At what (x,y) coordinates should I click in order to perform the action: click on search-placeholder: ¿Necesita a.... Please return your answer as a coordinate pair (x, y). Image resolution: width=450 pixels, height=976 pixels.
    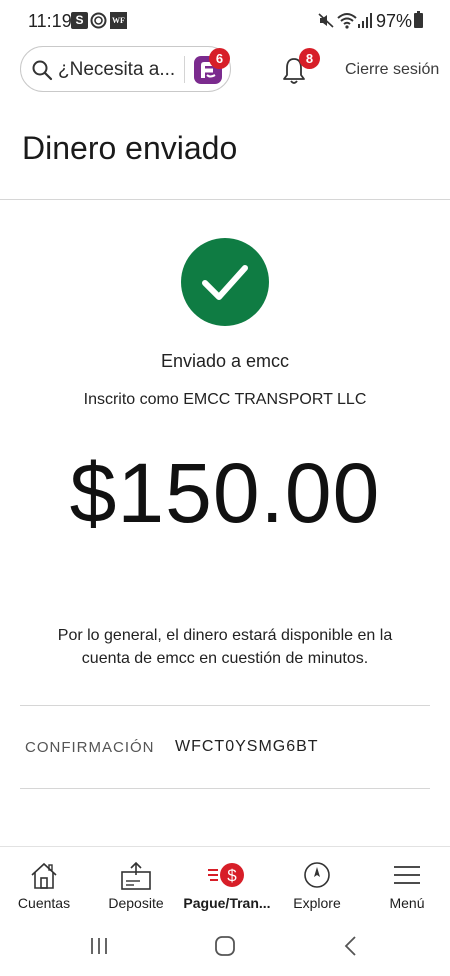
    Looking at the image, I should click on (117, 69).